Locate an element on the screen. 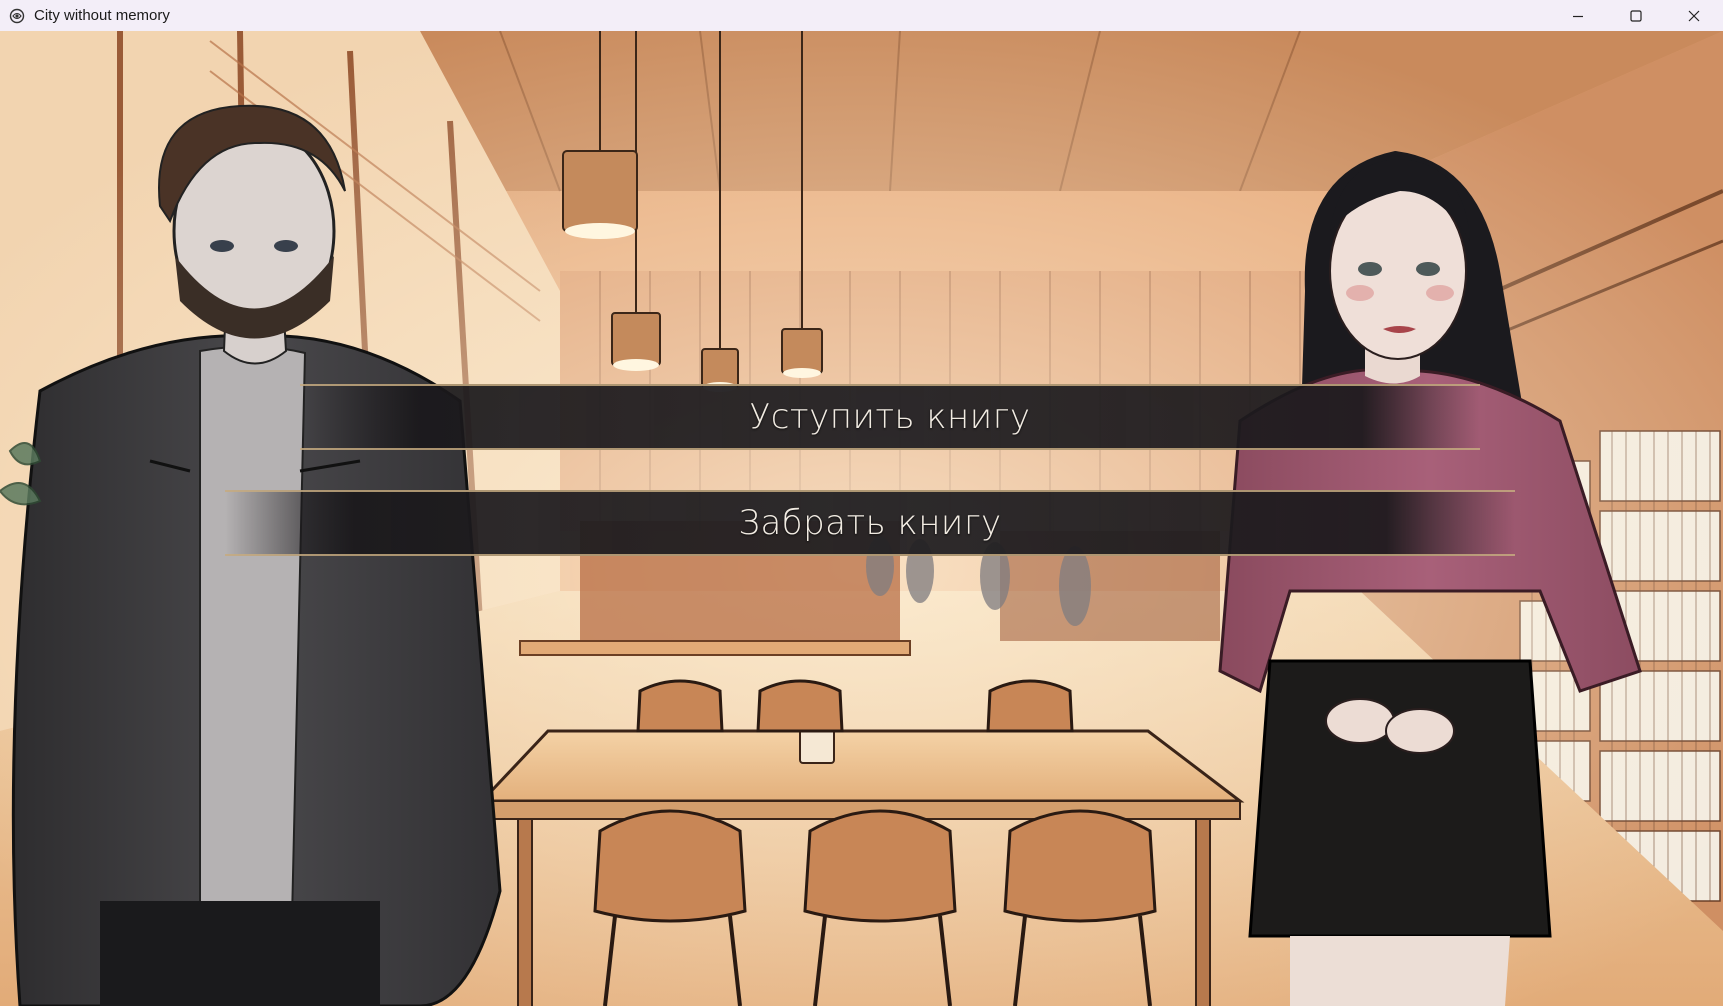 The image size is (1723, 1006). choice-button-take-book: Забрать книгу is located at coordinates (870, 523).